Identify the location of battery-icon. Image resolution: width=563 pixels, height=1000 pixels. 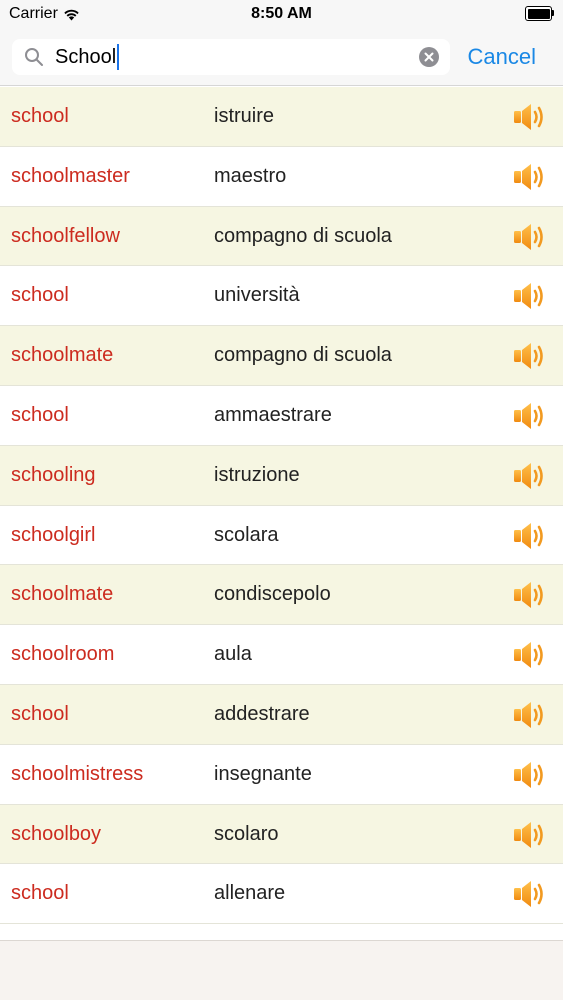
(540, 13).